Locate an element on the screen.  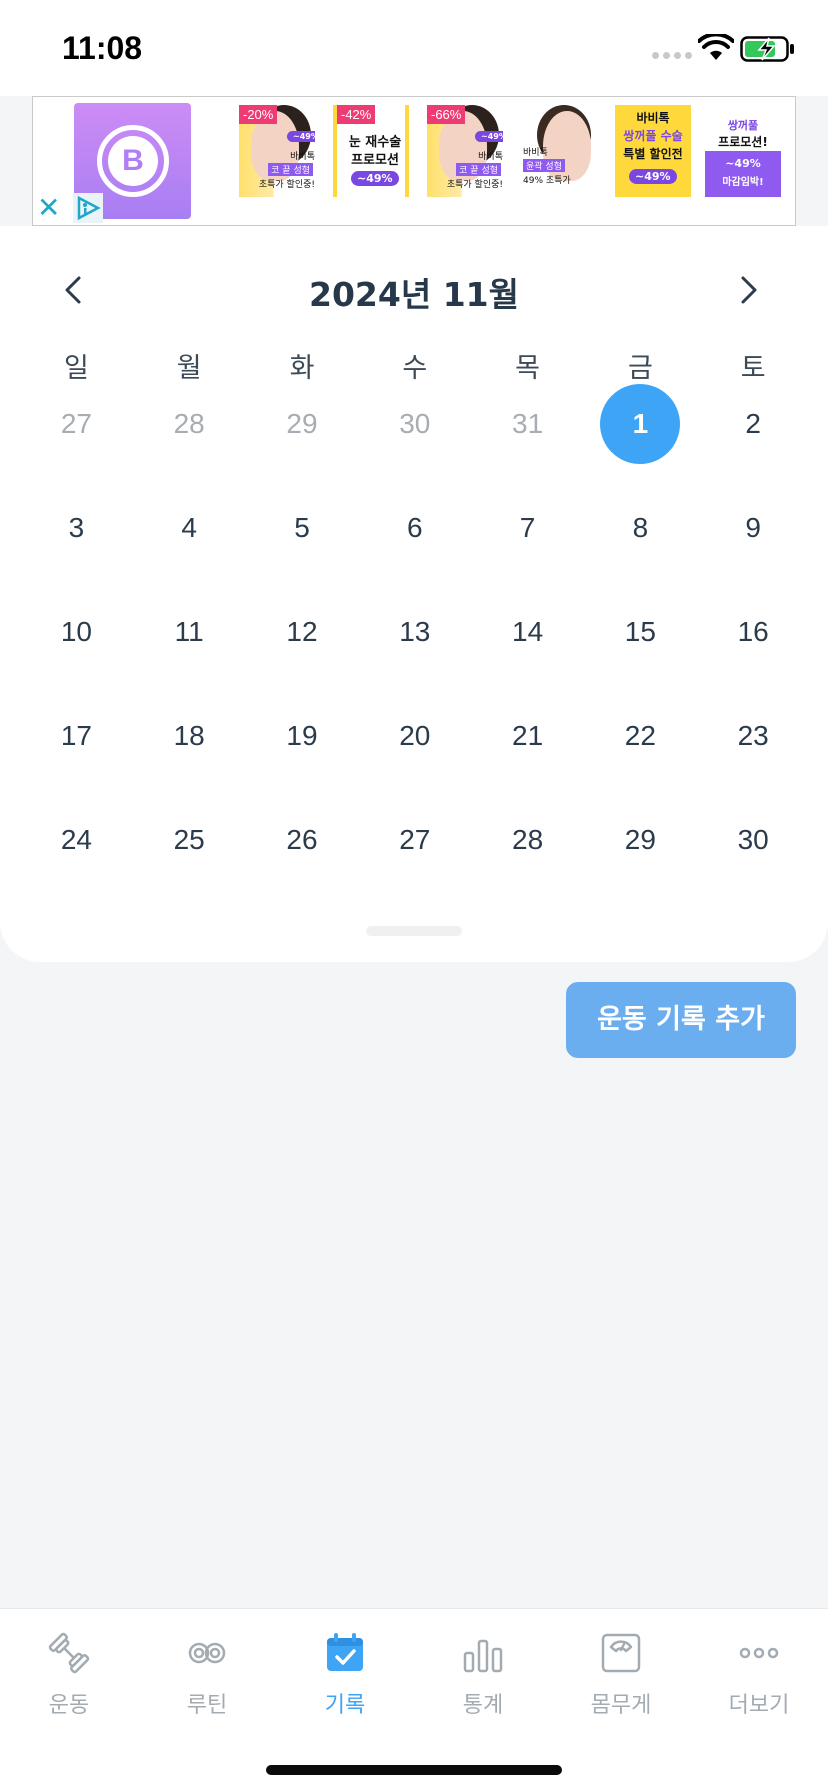
calendar-day: 20 is located at coordinates (414, 748).